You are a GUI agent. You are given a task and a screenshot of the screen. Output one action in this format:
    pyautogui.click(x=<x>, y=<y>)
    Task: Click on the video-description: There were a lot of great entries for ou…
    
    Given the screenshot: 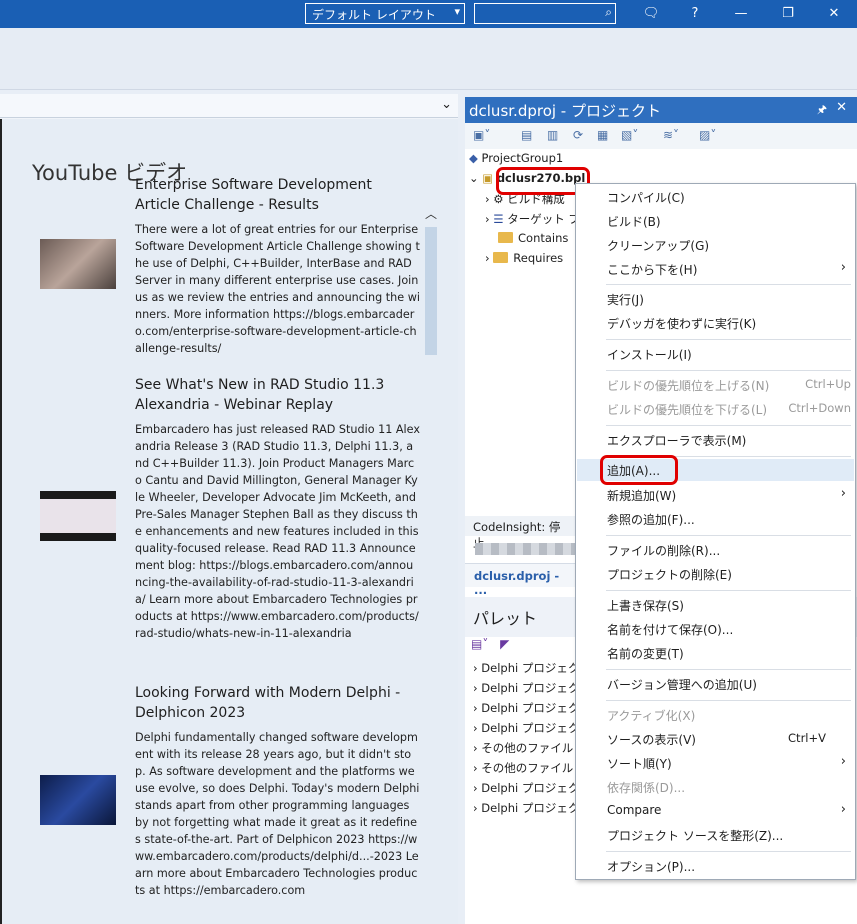 What is the action you would take?
    pyautogui.click(x=277, y=289)
    